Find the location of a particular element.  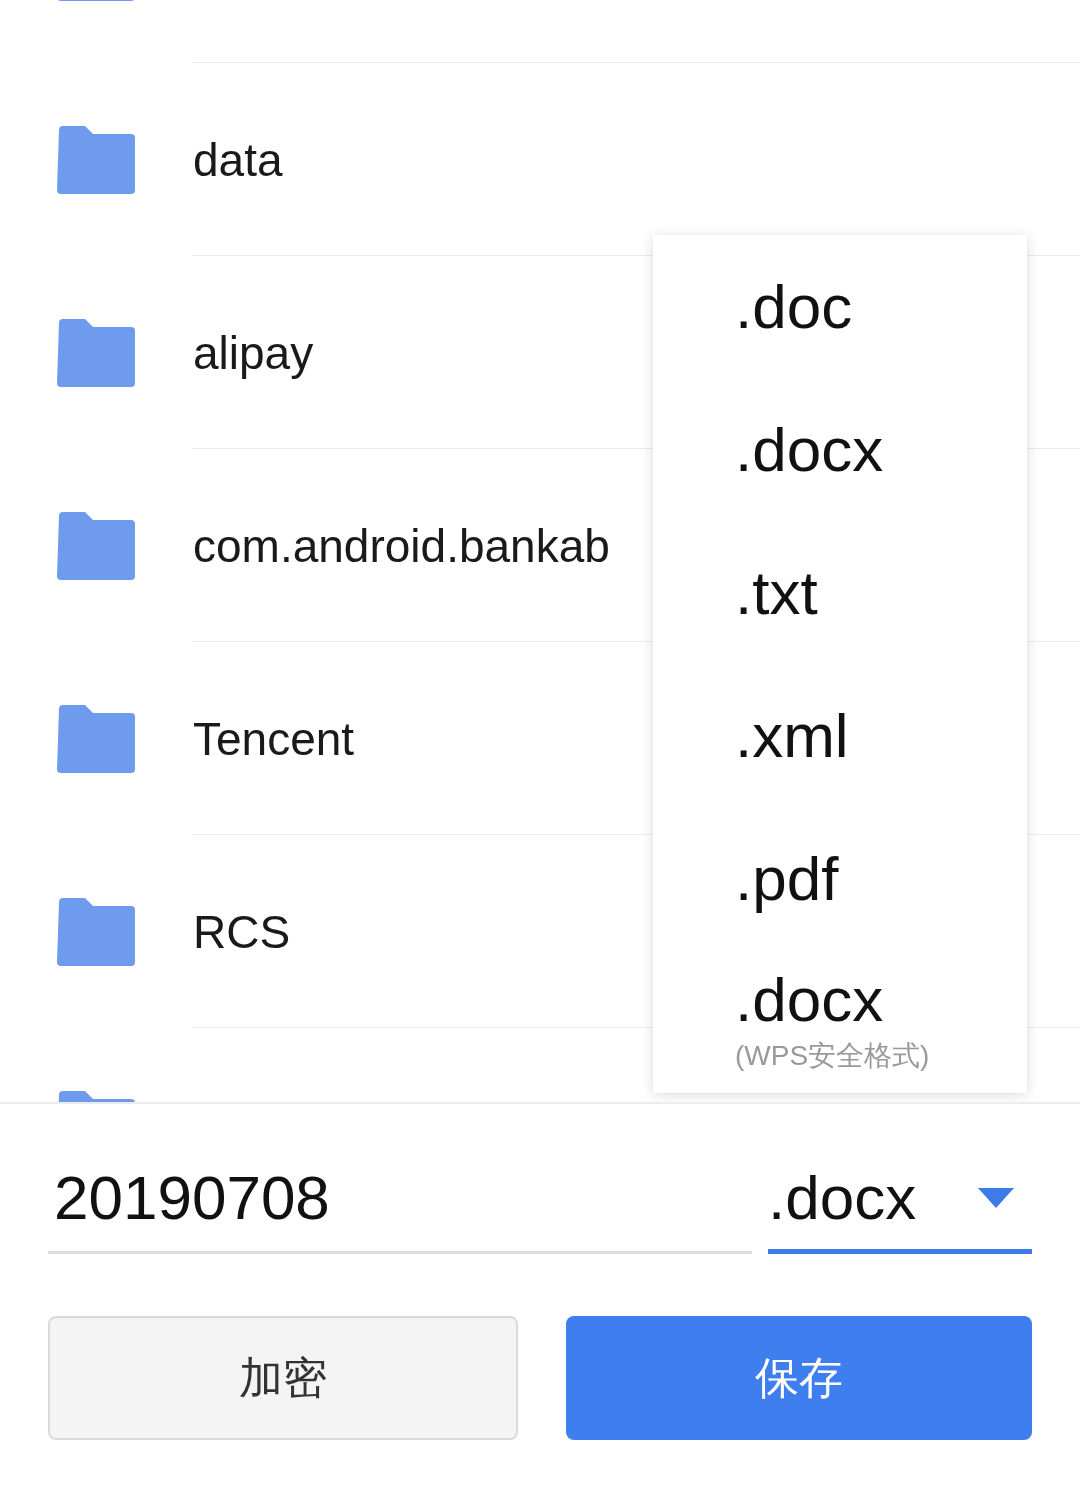

format-option: .txt is located at coordinates (881, 592).